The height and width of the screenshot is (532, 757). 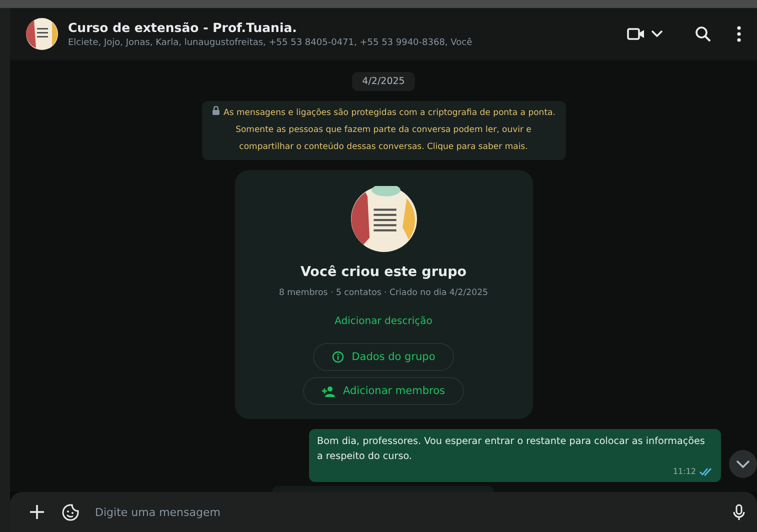 What do you see at coordinates (383, 391) in the screenshot?
I see `group-action-button: Adicionar membros` at bounding box center [383, 391].